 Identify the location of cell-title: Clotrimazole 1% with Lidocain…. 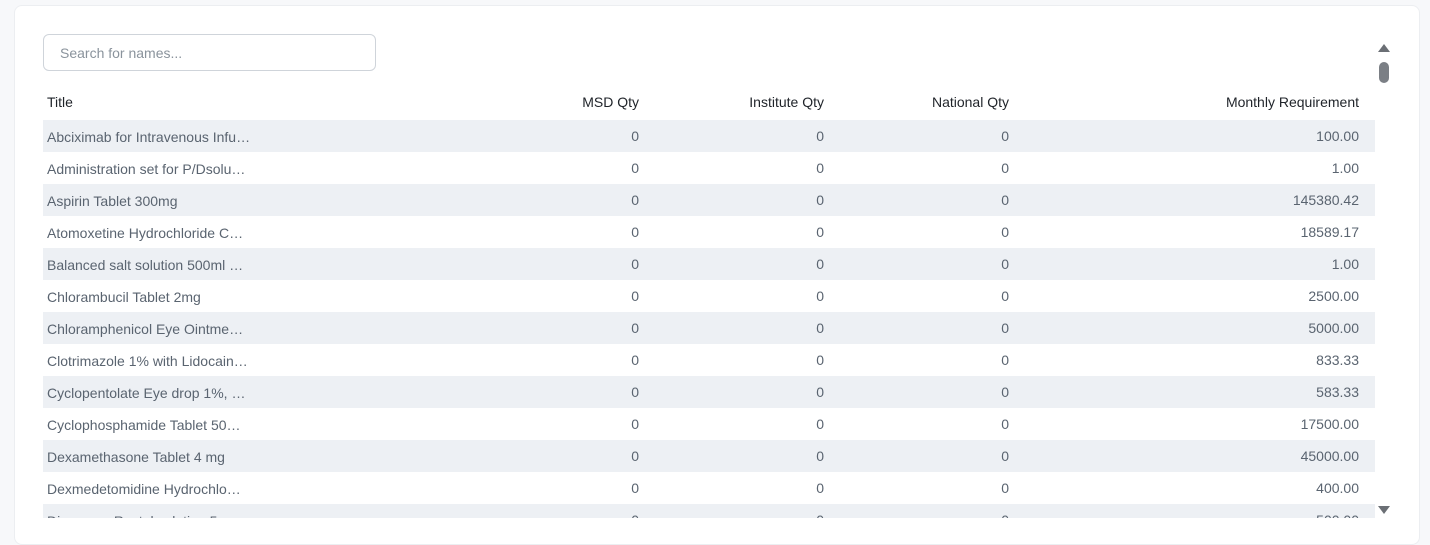
(259, 360).